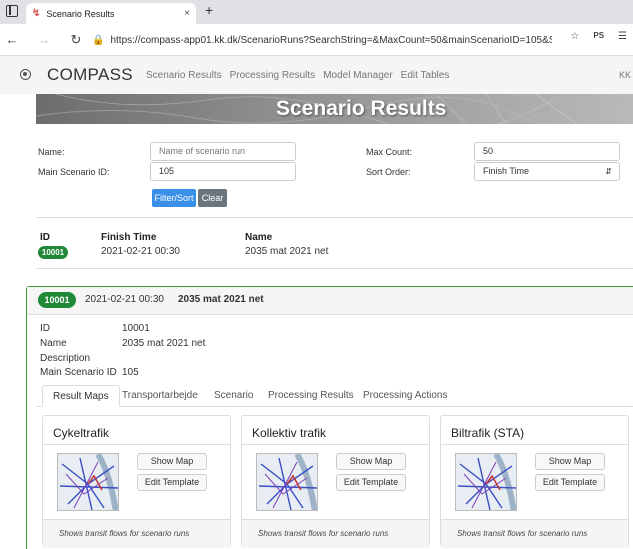 The height and width of the screenshot is (549, 633). I want to click on detail-id-label: ID, so click(45, 328).